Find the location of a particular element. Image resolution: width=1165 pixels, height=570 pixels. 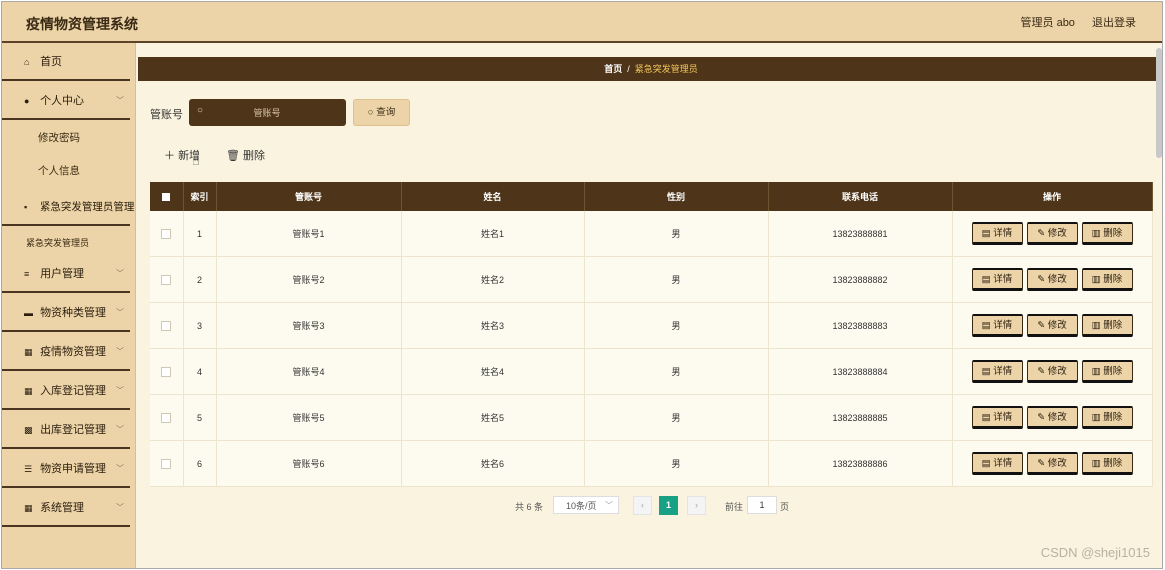

row-phone: 13823888886 is located at coordinates (860, 463).